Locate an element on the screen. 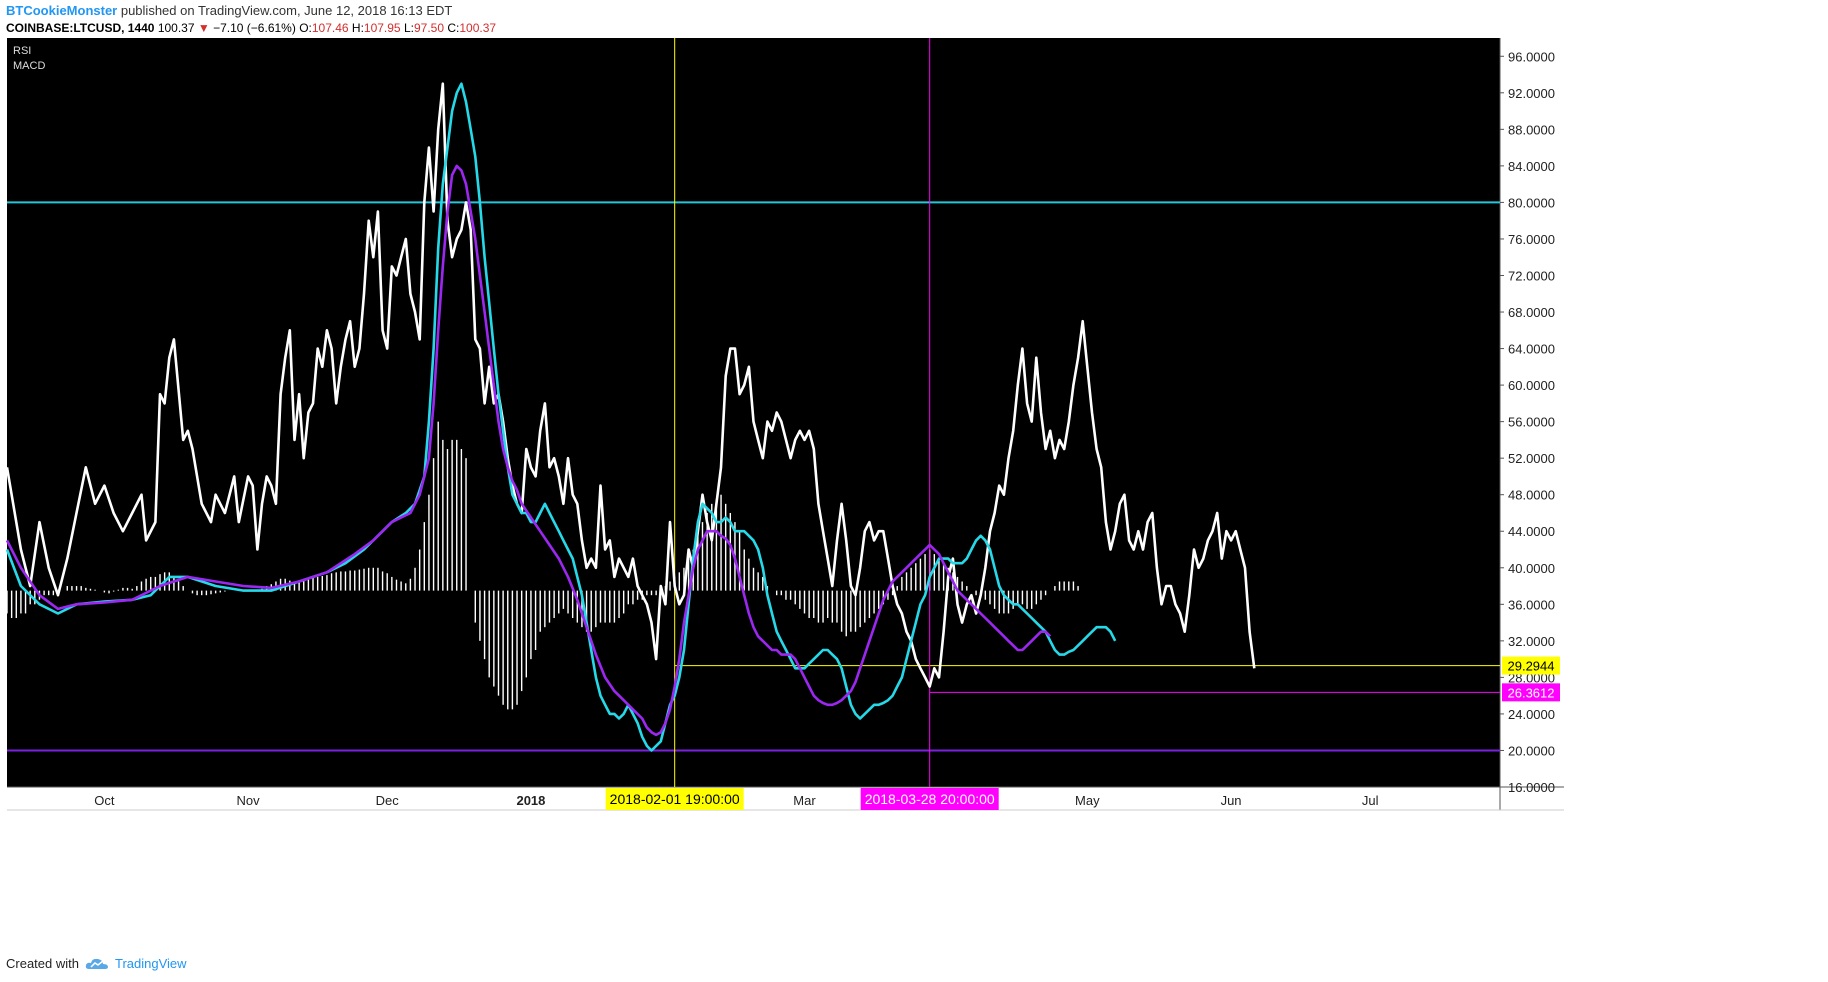  y-tick-label: 48.0000 is located at coordinates (1531, 495).